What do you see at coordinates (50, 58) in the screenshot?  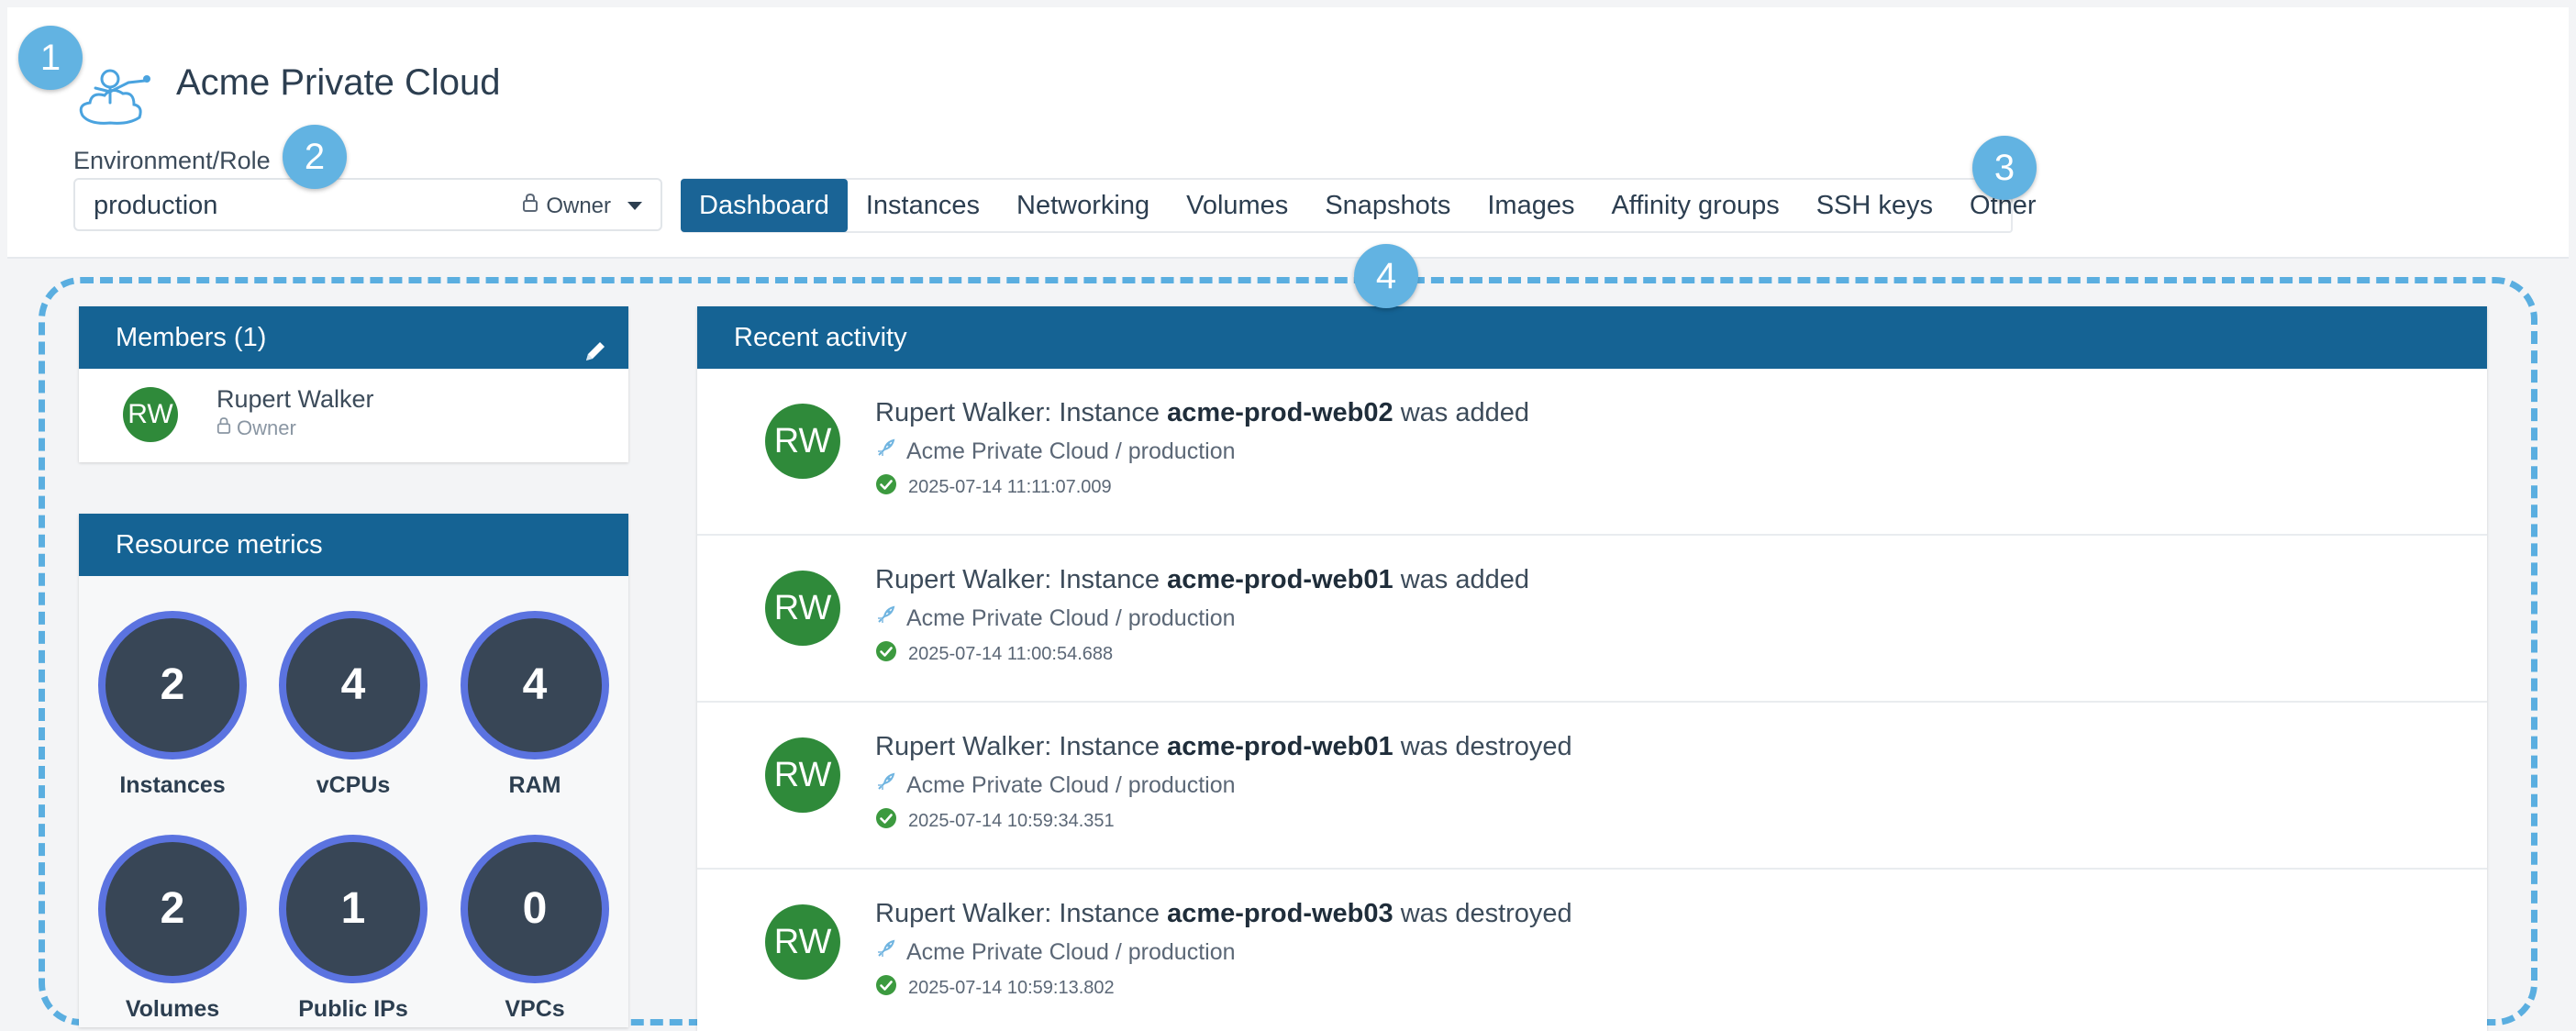 I see `callout-badge-1: 1` at bounding box center [50, 58].